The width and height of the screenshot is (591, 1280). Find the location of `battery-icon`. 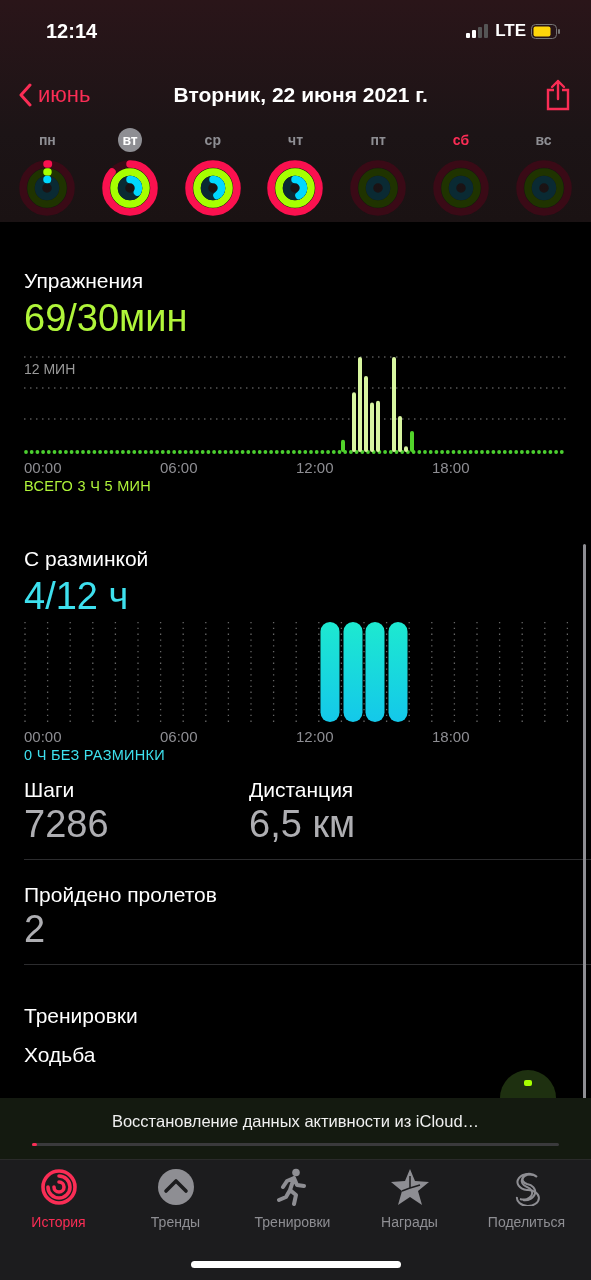

battery-icon is located at coordinates (546, 31).